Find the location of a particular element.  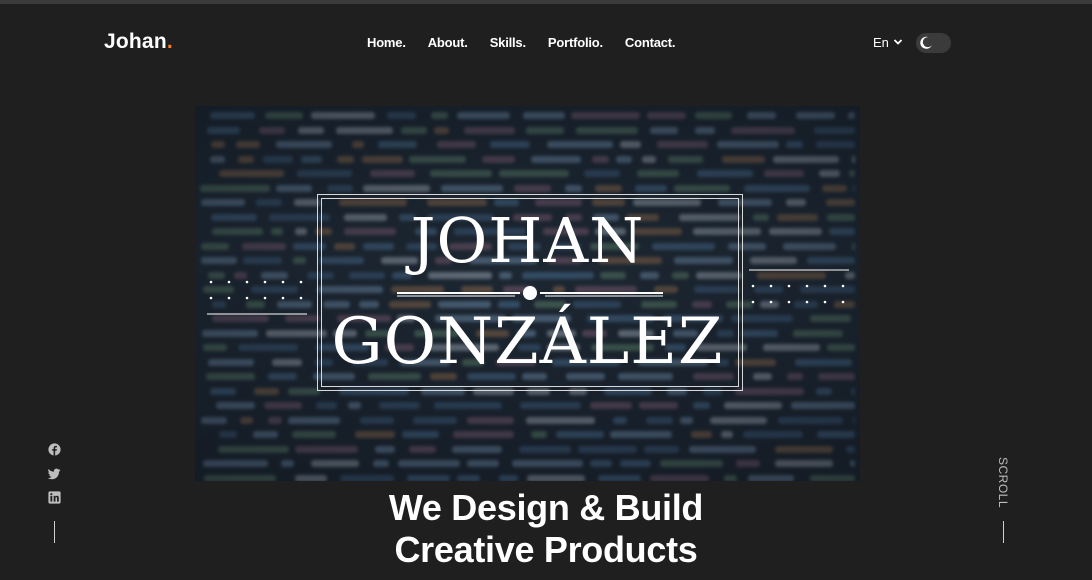

theme-toggle is located at coordinates (933, 43).